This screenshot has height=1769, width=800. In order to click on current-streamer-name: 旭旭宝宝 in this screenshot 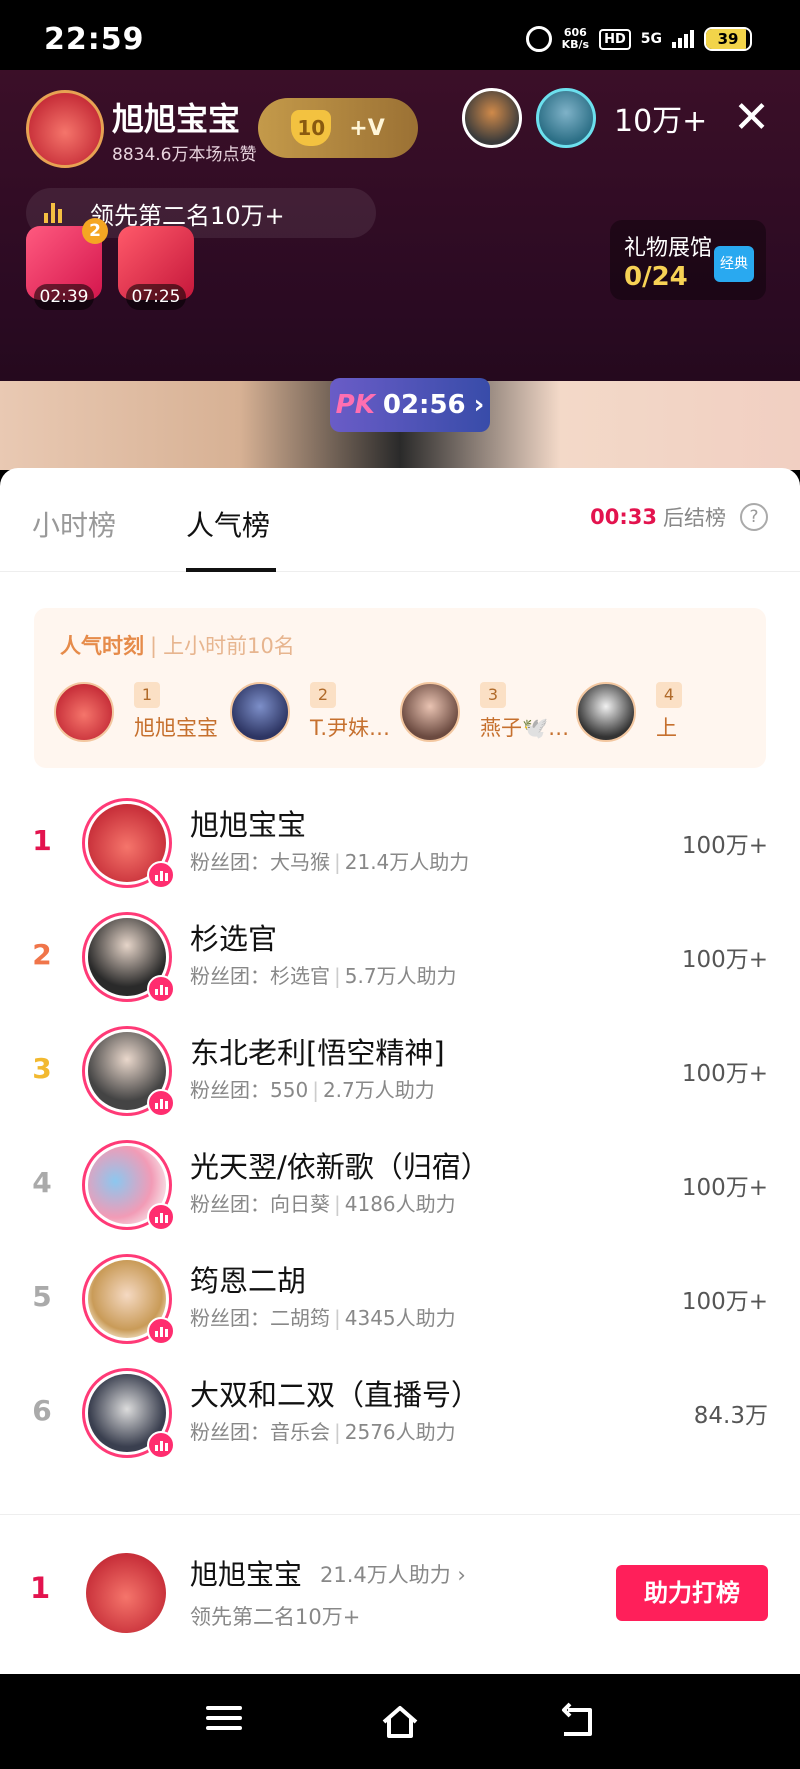, I will do `click(246, 1574)`.